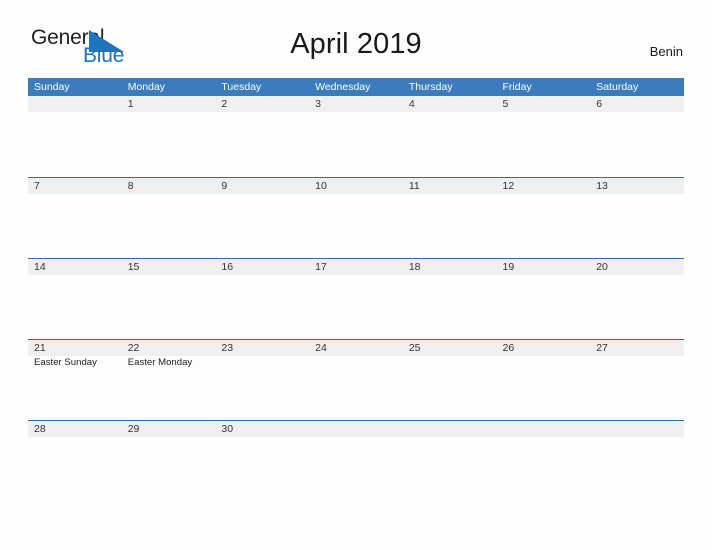 The height and width of the screenshot is (550, 712). I want to click on day-number: 10, so click(321, 186).